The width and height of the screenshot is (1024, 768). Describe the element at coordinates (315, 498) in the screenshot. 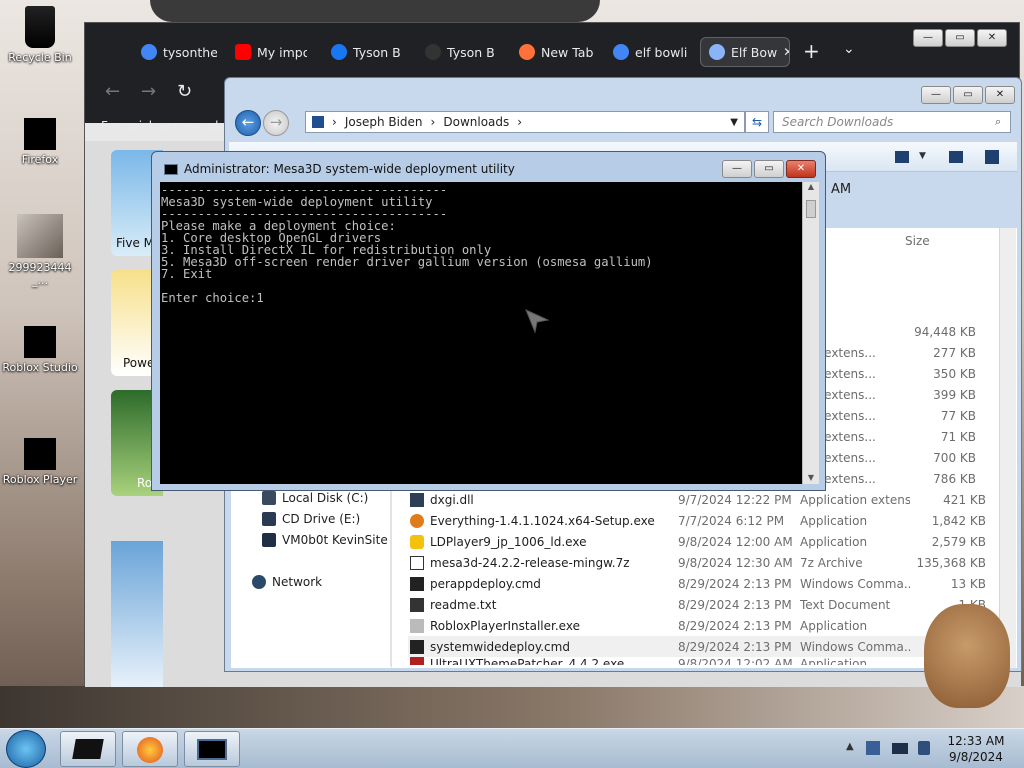

I see `nav-item-local-disk: Local Disk (C:)` at that location.